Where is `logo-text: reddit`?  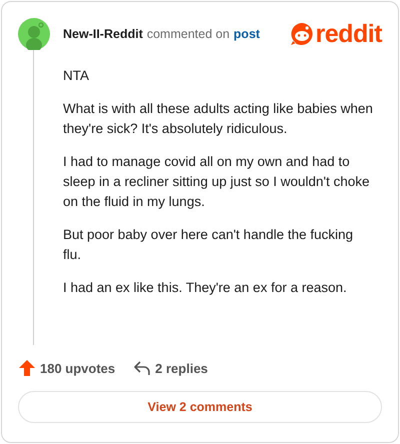 logo-text: reddit is located at coordinates (349, 34).